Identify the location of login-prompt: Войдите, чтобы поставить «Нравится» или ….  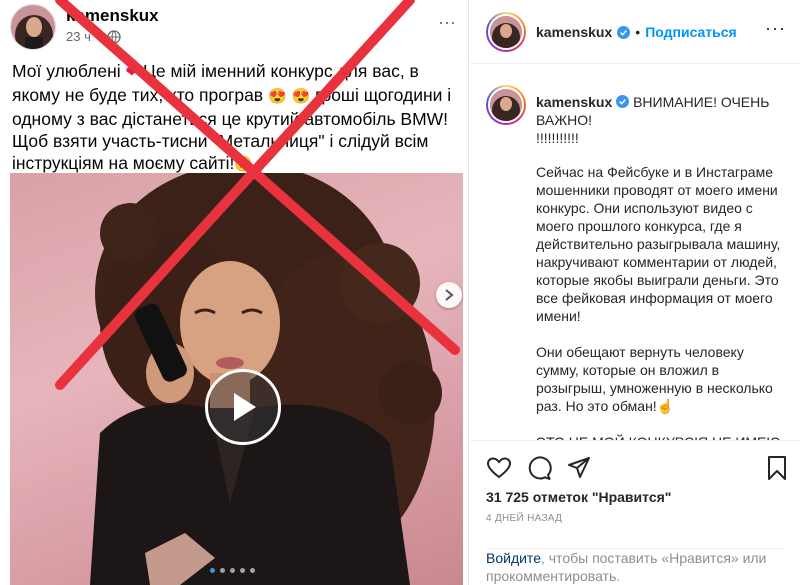
(636, 566).